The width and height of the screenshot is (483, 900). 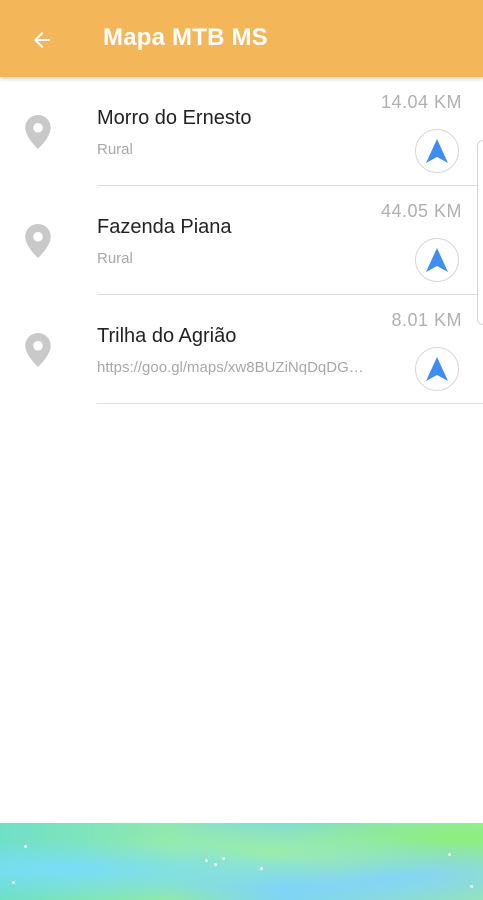 What do you see at coordinates (167, 336) in the screenshot?
I see `place-name: Trilha do Agrião` at bounding box center [167, 336].